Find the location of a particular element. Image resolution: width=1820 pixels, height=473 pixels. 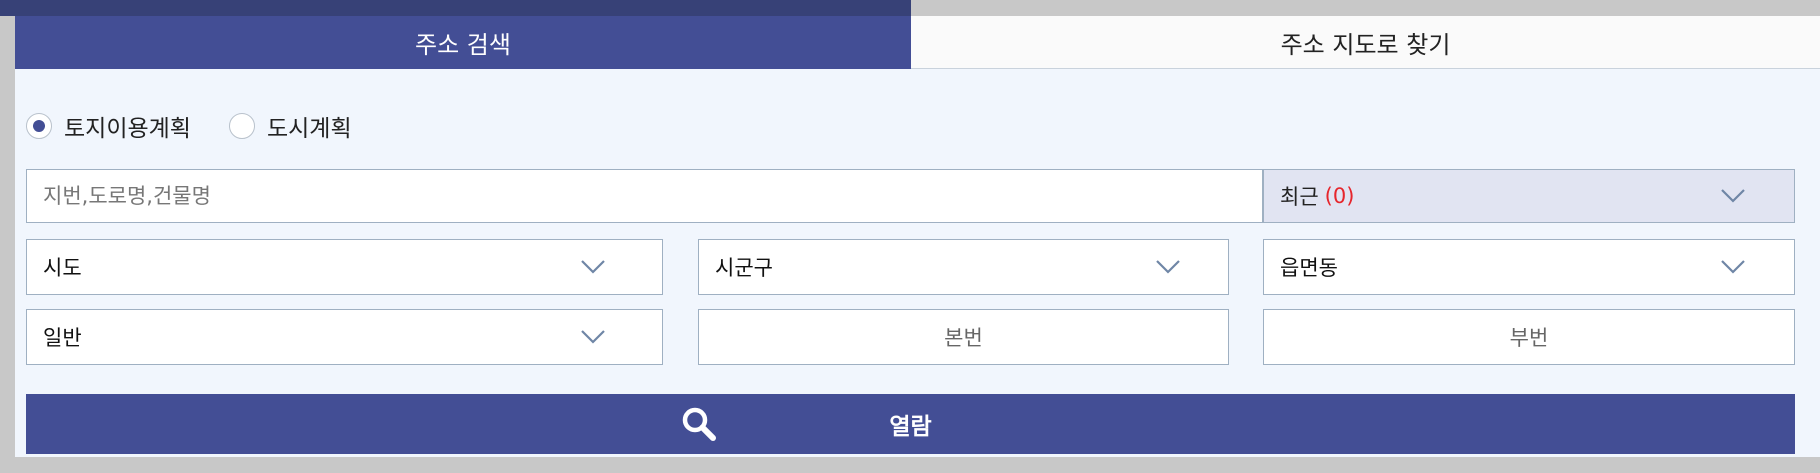

tab-find-by-map: 주소 지도로 찾기 is located at coordinates (1365, 42).